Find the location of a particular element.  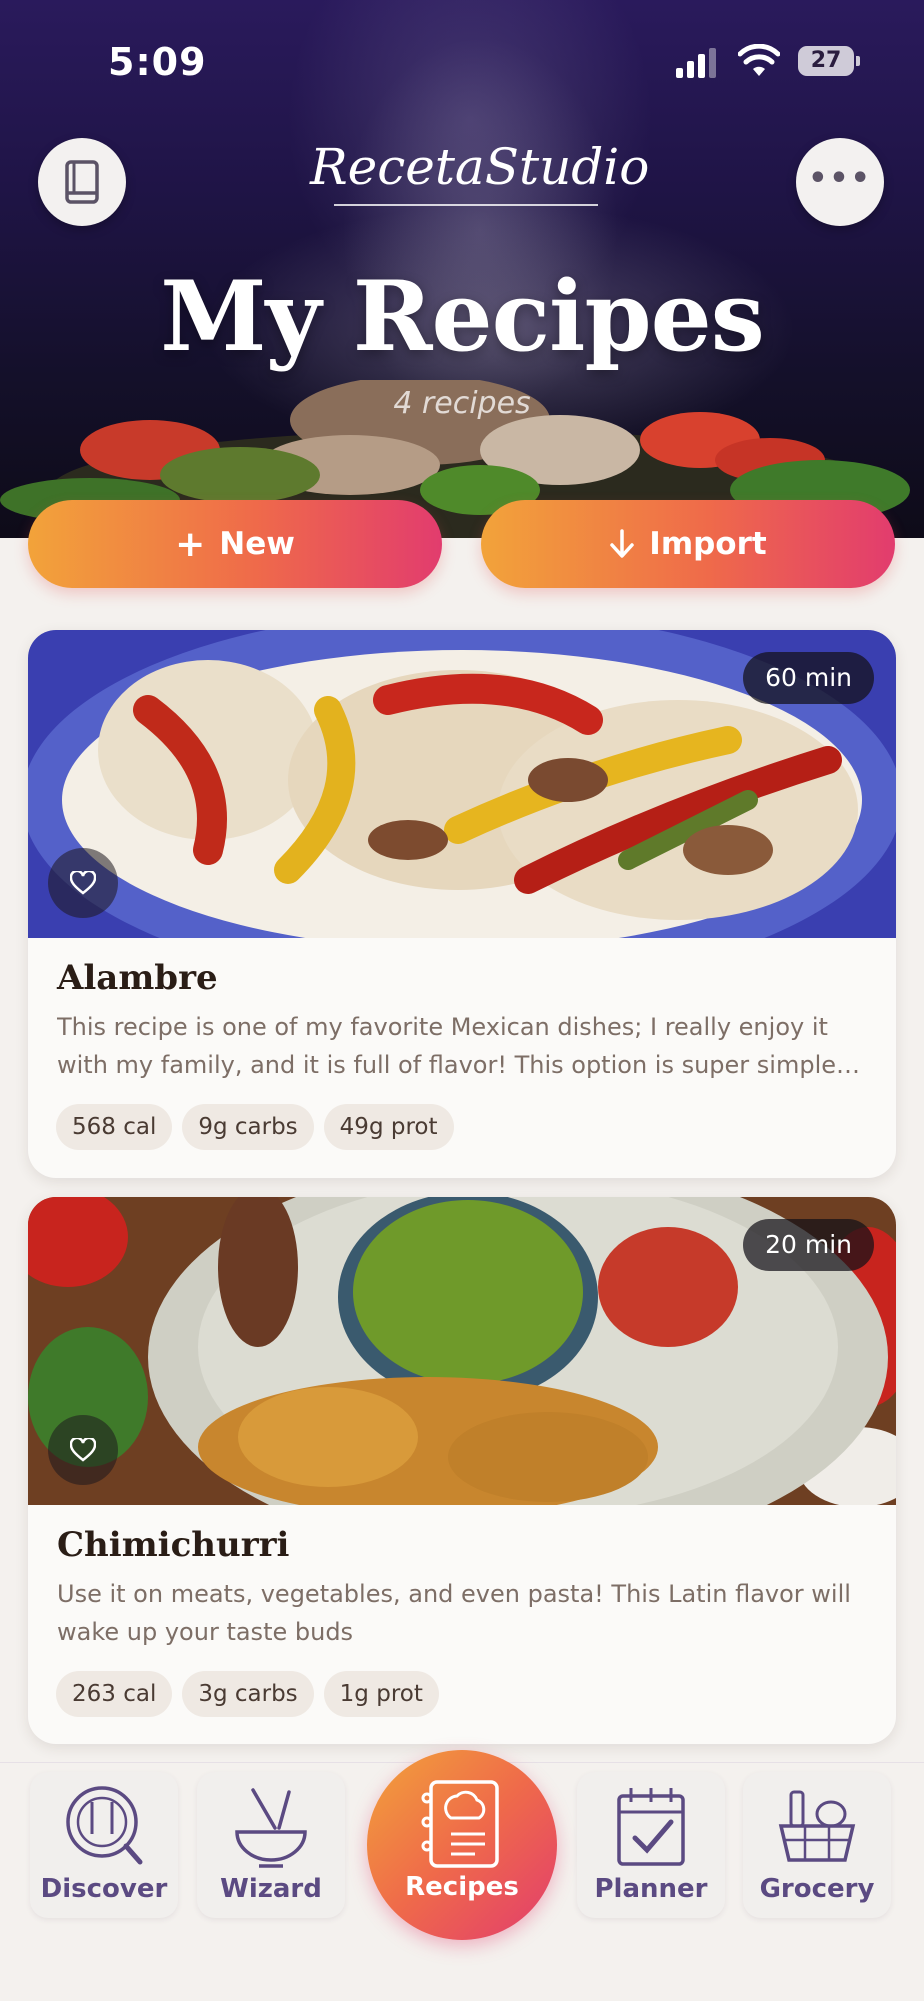

app-logo: RecetaStudio is located at coordinates (480, 167).